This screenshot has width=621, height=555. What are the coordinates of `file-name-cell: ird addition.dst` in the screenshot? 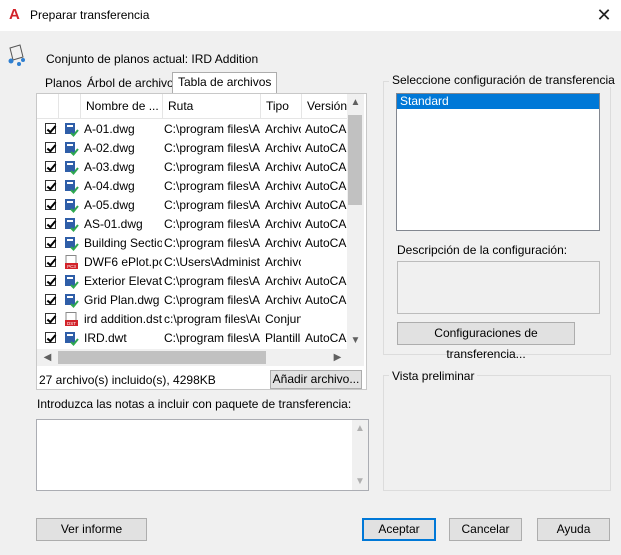 It's located at (123, 319).